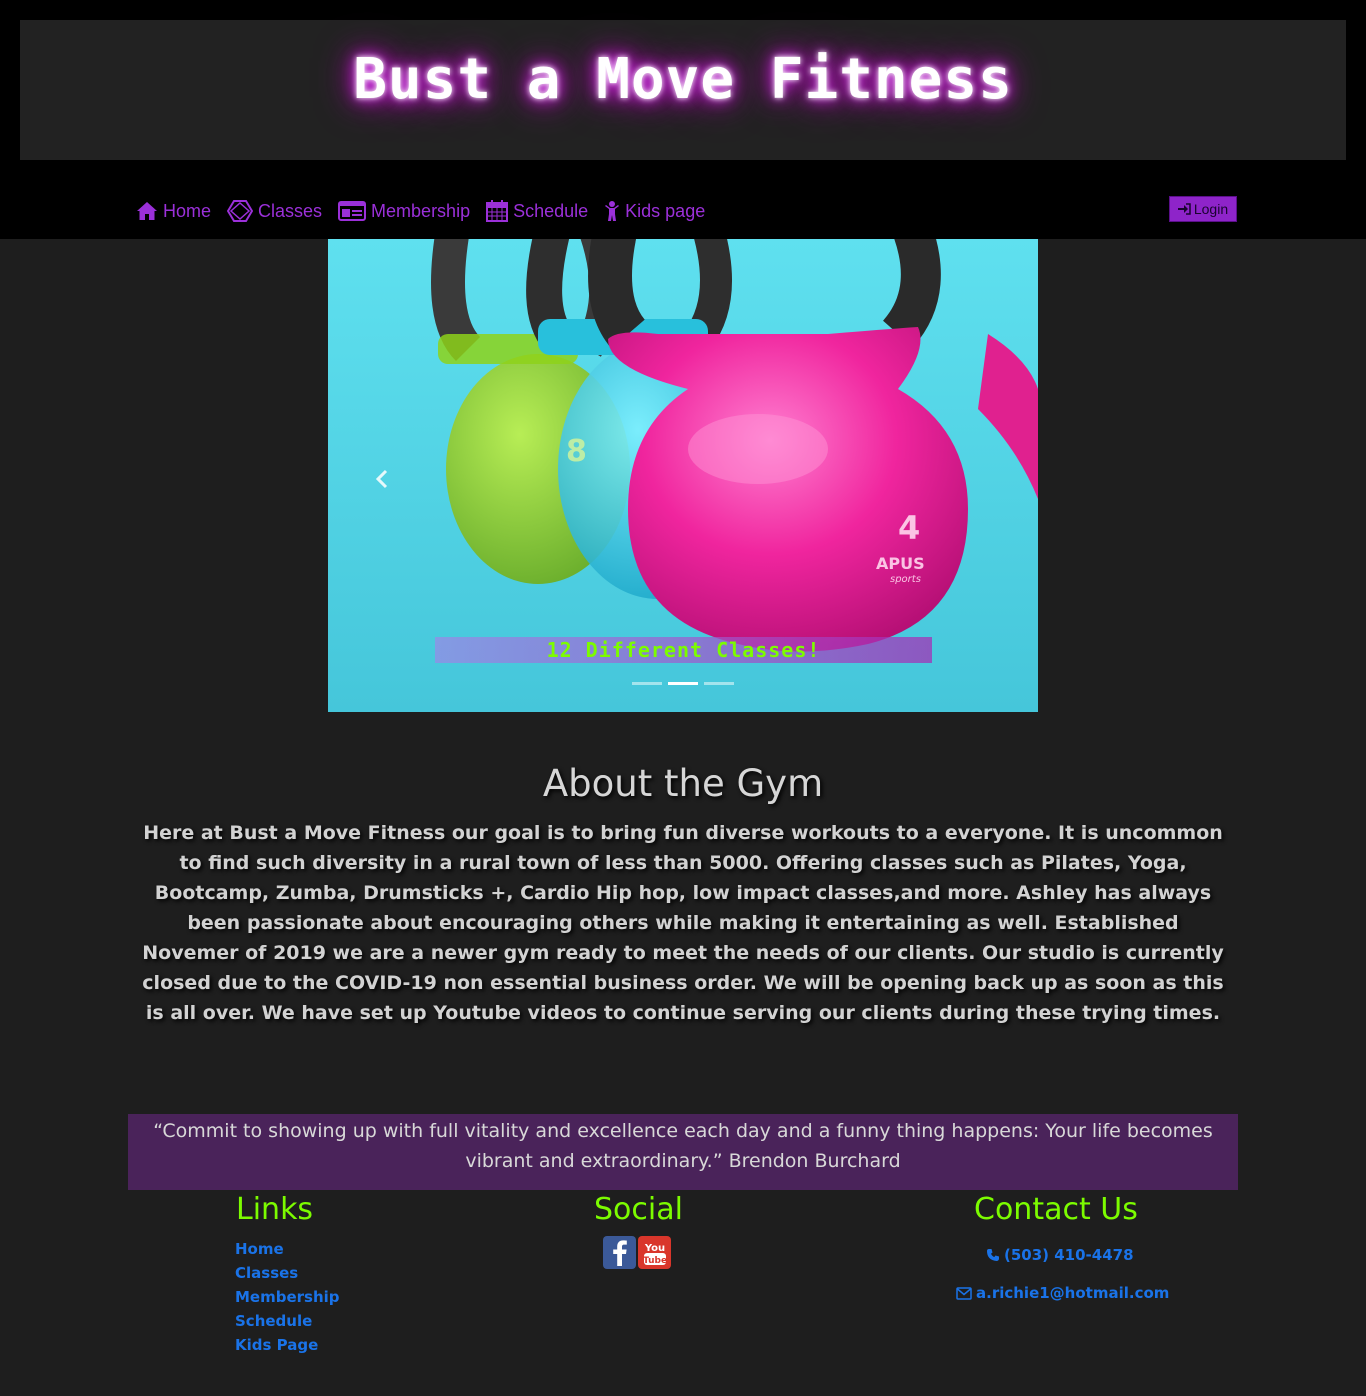 This screenshot has width=1366, height=1396. I want to click on contact-phone: (503) 410-4478, so click(1060, 1255).